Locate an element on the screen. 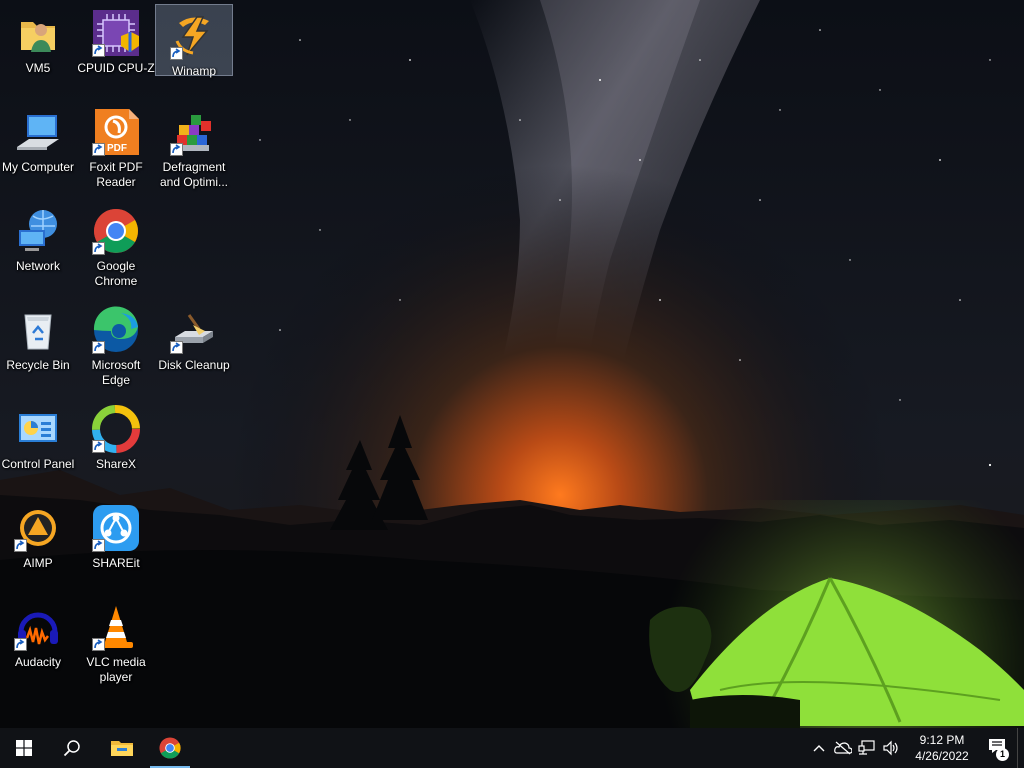 This screenshot has width=1024, height=768. desktop-icon-label: Google Chrome is located at coordinates (116, 273).